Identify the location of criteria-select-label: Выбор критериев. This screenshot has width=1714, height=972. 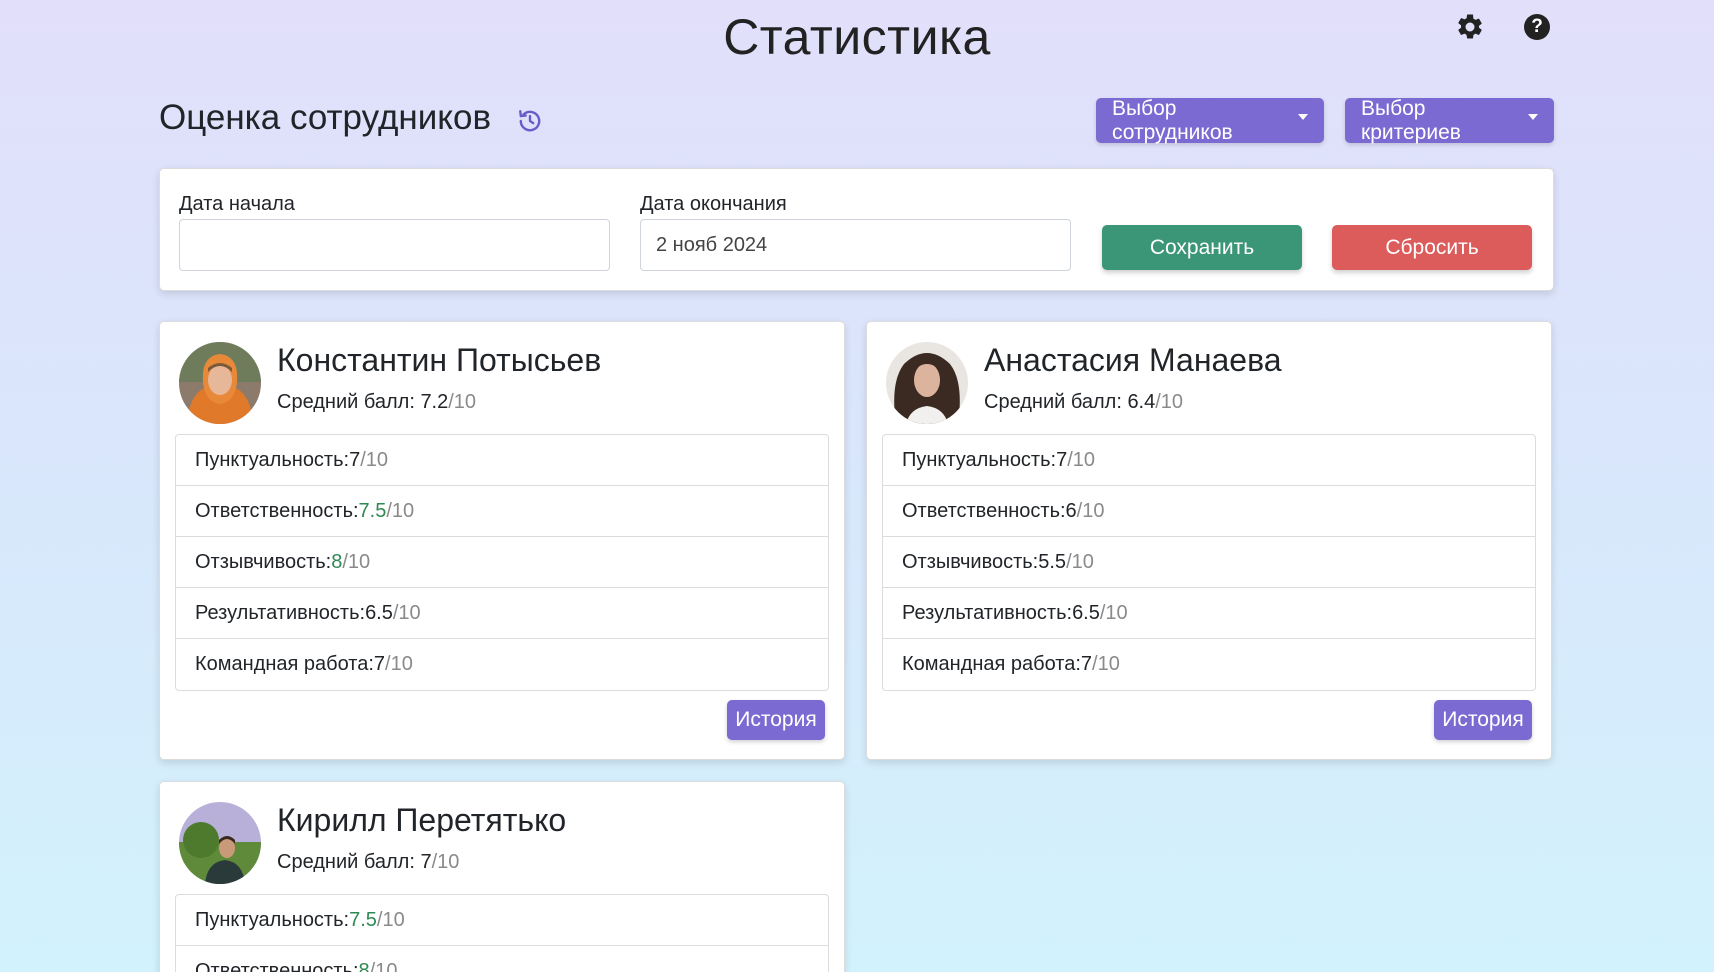
(1411, 120).